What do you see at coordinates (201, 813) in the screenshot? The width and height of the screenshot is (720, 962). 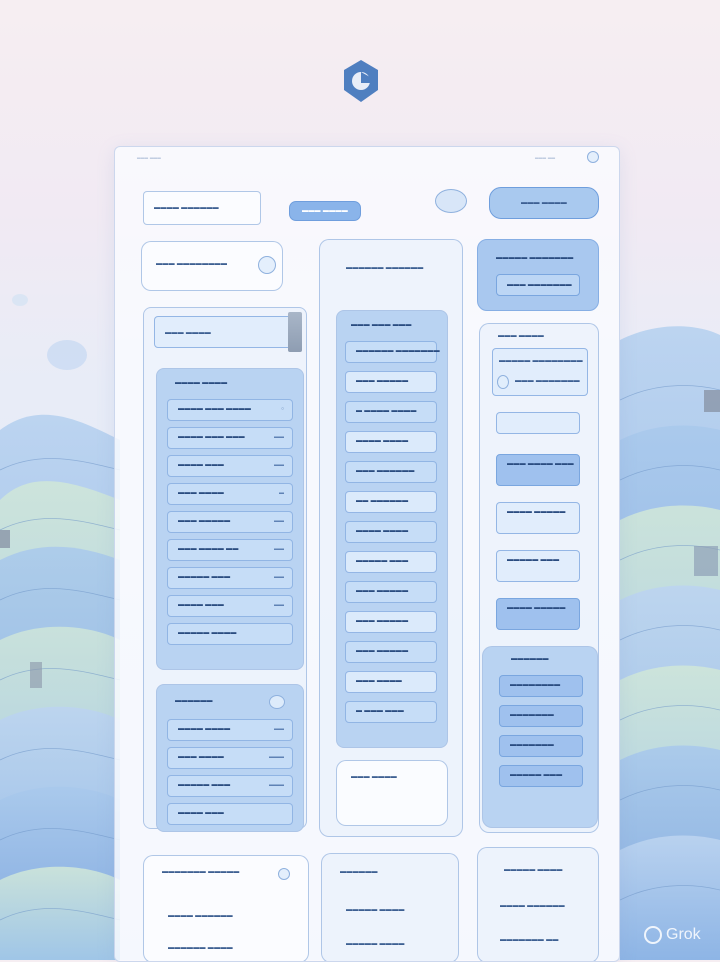 I see `left-lower-item-label: ▬▬▬▬ ▬▬▬` at bounding box center [201, 813].